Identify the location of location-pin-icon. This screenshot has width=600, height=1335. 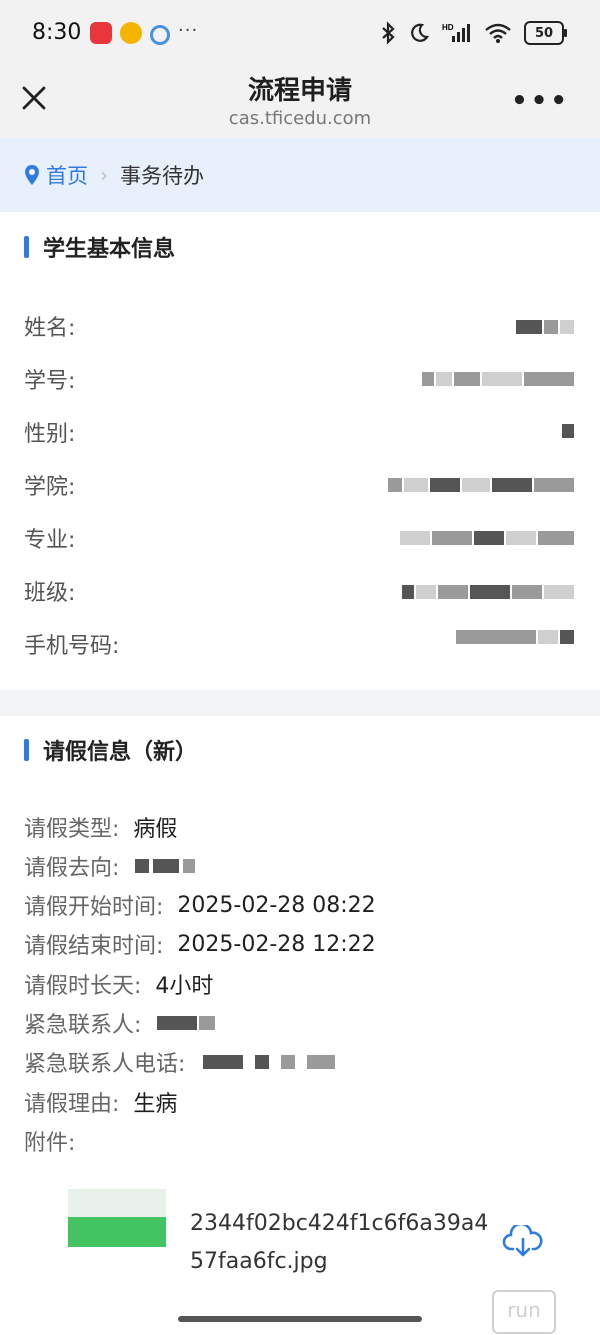
(32, 175).